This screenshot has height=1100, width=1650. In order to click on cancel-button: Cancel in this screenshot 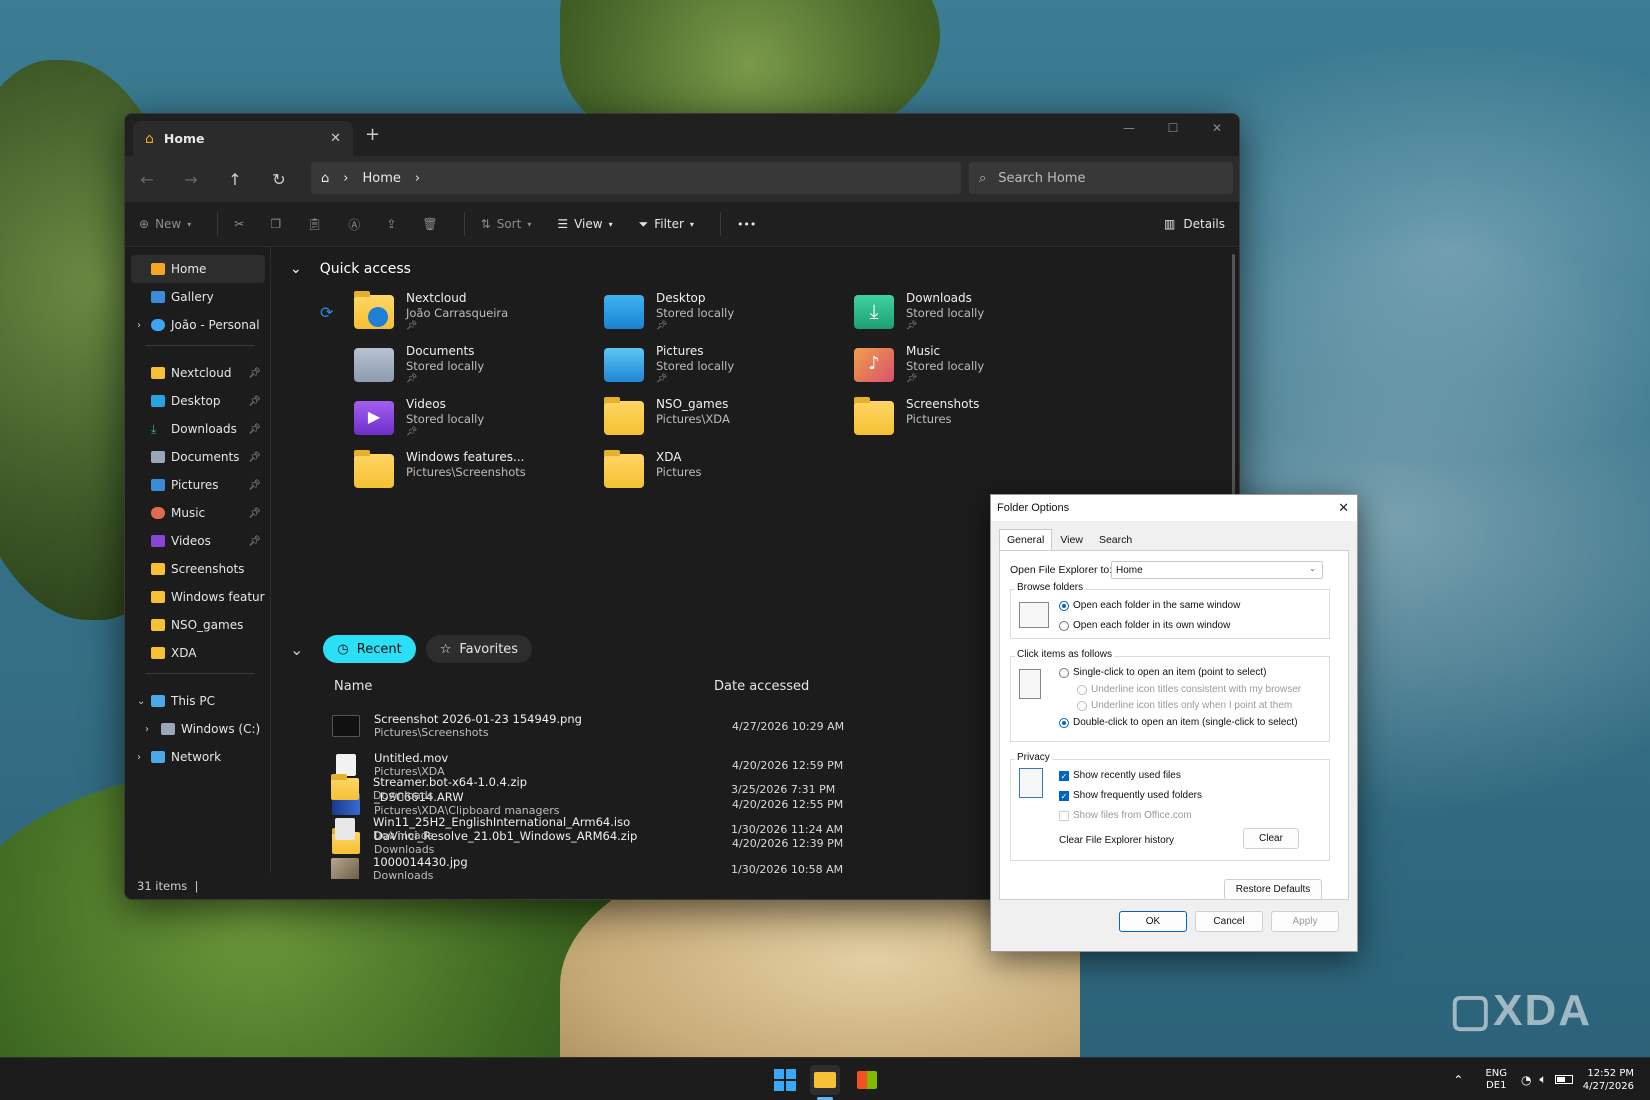, I will do `click(1229, 921)`.